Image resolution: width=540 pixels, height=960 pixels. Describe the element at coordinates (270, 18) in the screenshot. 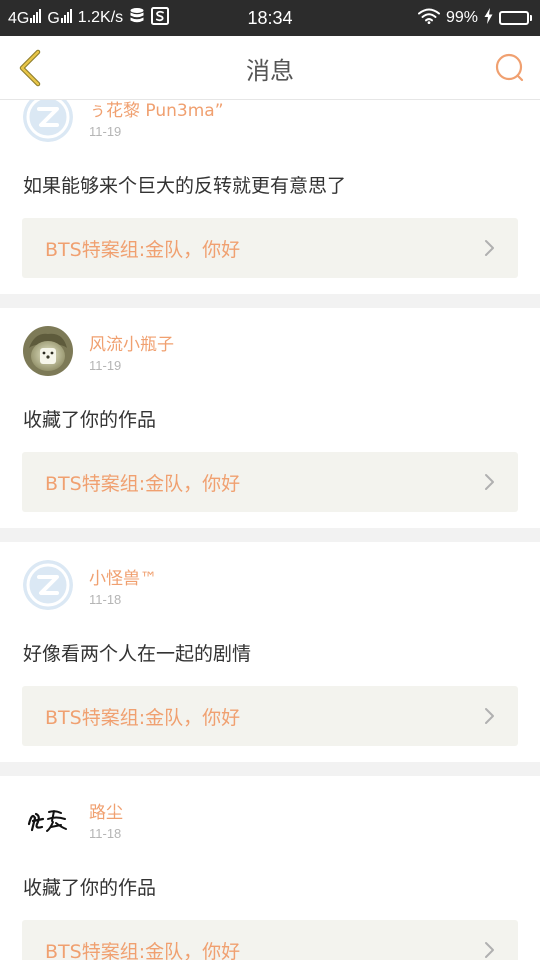

I see `status-bar: 4G G 1.2K/s 18:34 99%` at that location.